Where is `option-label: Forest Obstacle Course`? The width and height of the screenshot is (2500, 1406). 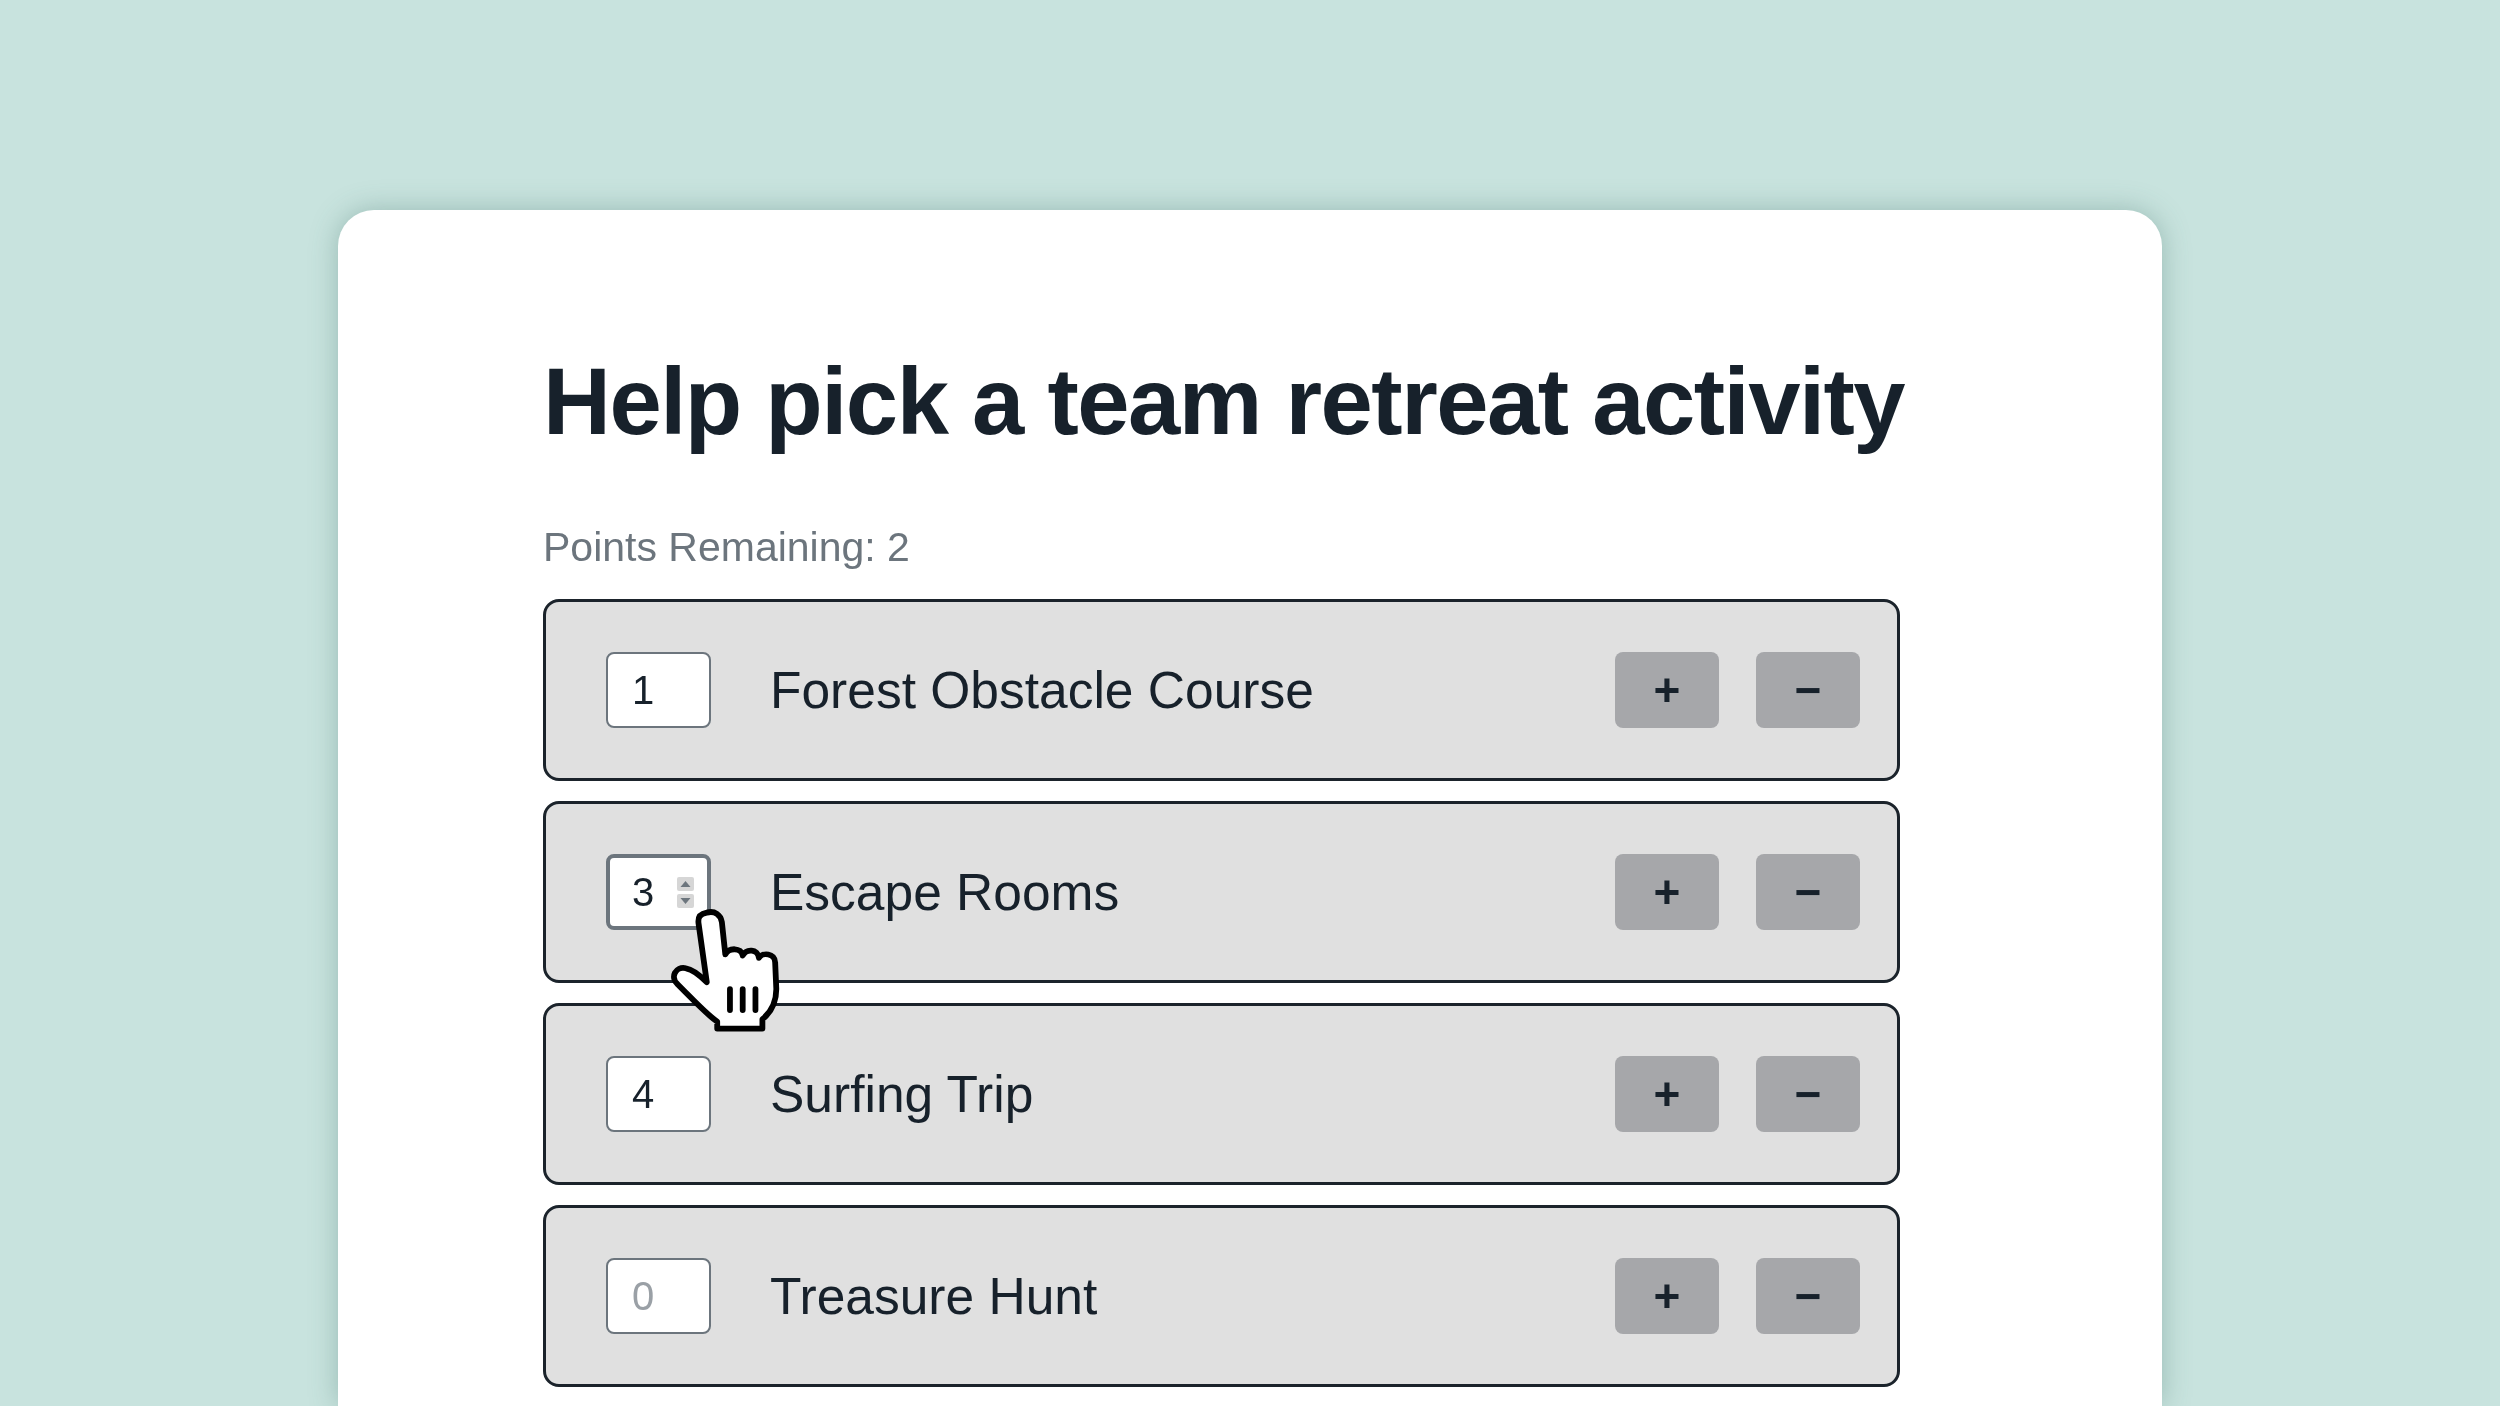 option-label: Forest Obstacle Course is located at coordinates (1042, 690).